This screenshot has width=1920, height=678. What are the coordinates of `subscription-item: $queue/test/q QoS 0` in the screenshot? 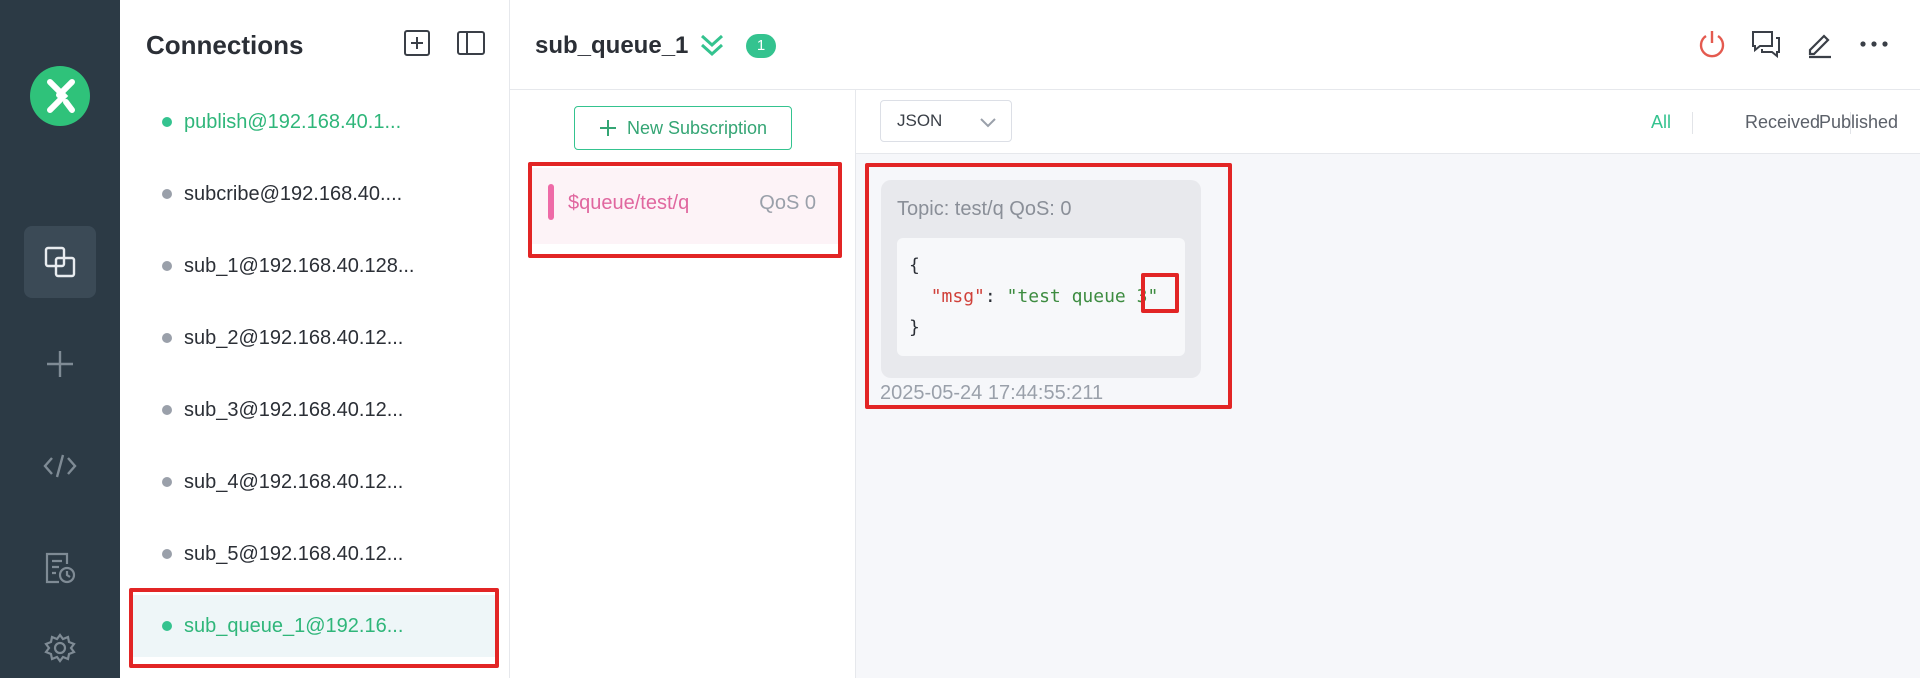 It's located at (687, 206).